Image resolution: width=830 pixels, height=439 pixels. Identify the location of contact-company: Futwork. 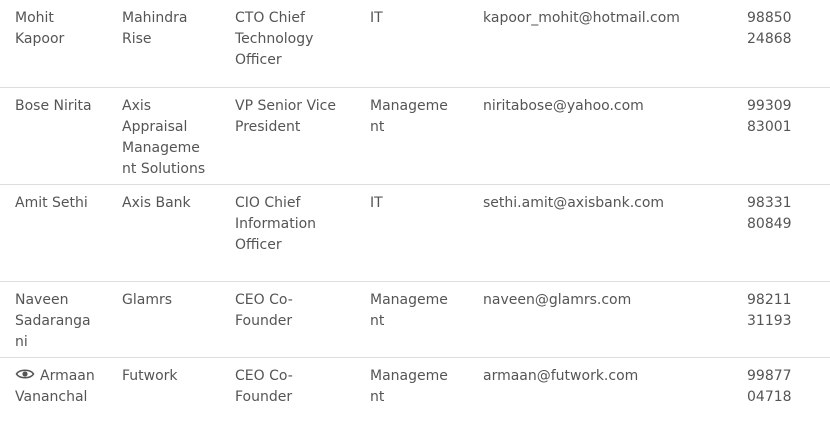
(150, 376).